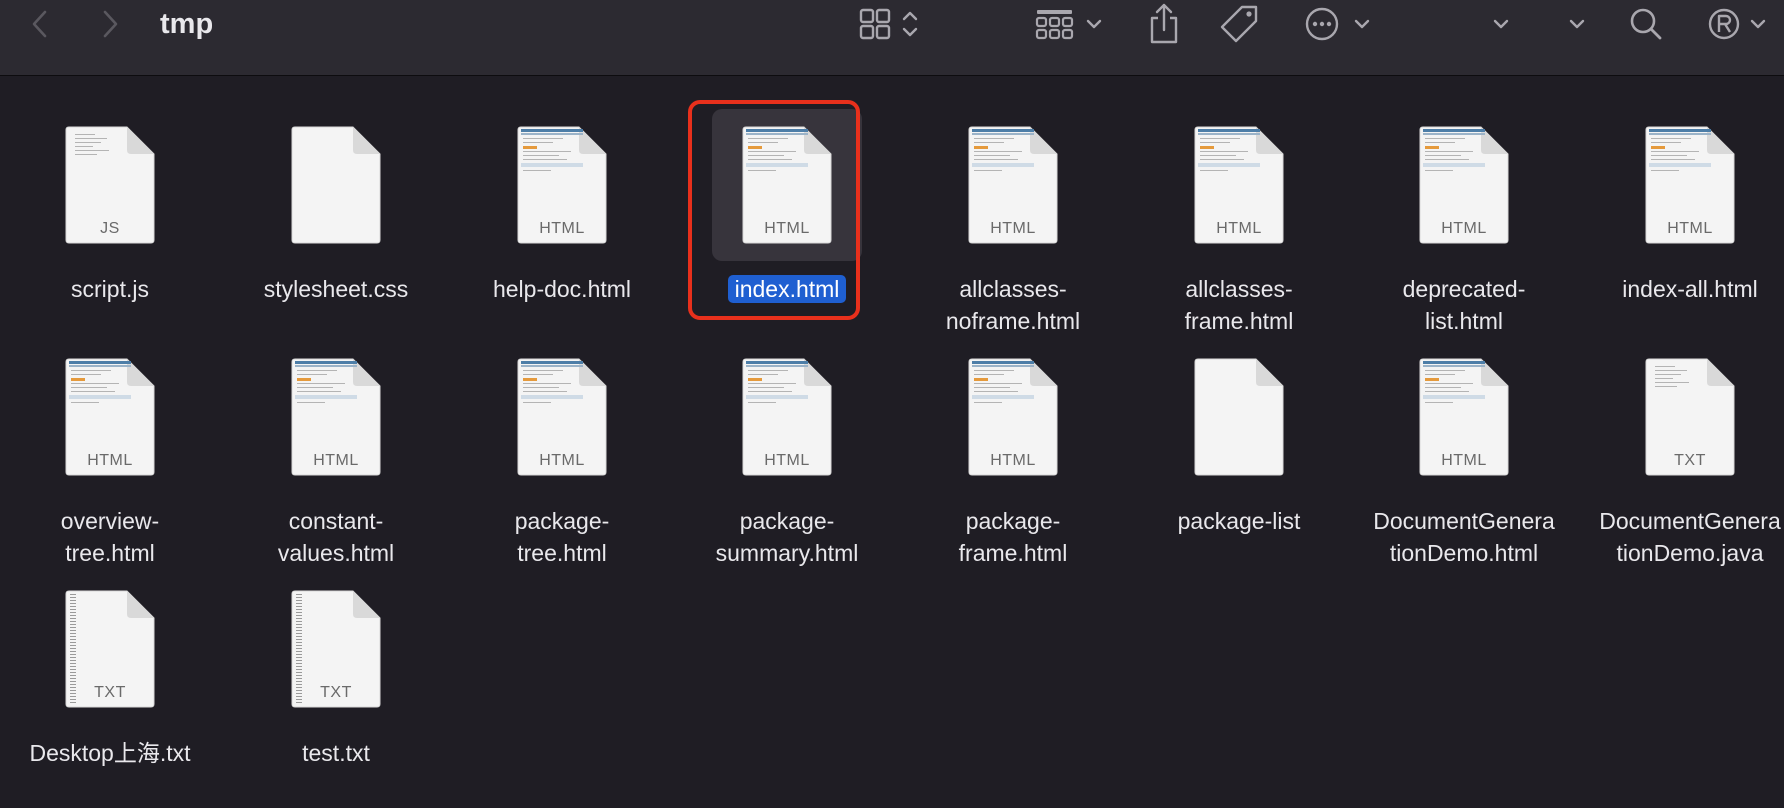  I want to click on file-item: HTML help-doc.html, so click(562, 207).